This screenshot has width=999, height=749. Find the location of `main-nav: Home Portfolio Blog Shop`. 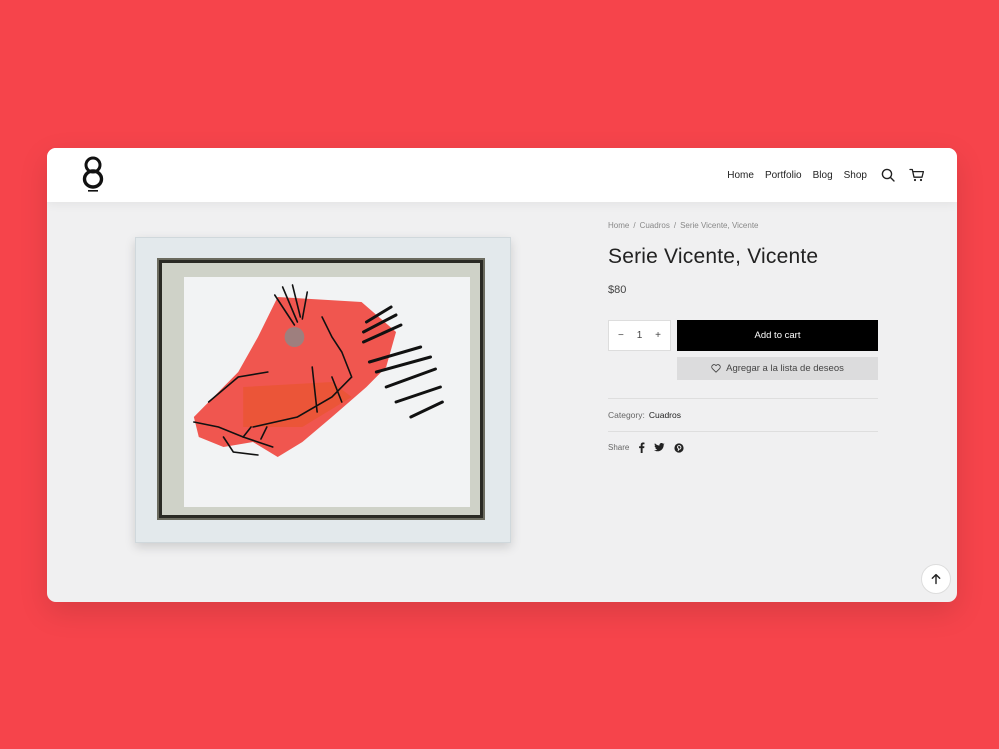

main-nav: Home Portfolio Blog Shop is located at coordinates (820, 175).